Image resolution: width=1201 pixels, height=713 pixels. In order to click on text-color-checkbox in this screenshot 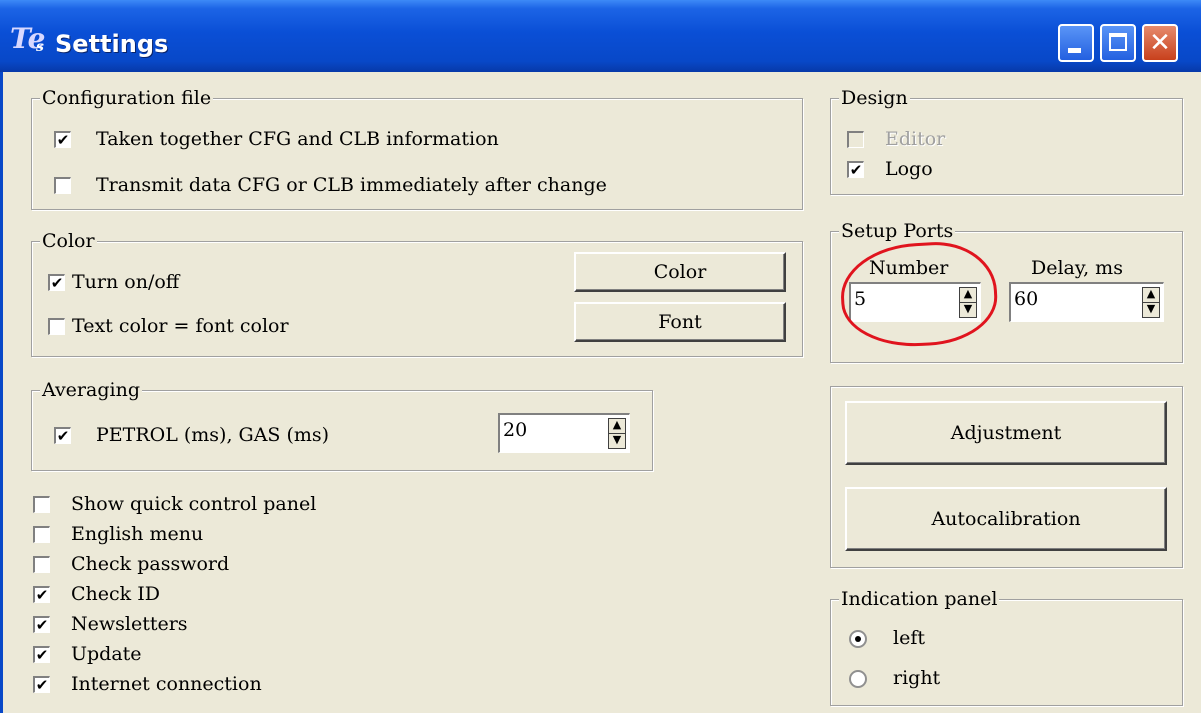, I will do `click(56, 326)`.